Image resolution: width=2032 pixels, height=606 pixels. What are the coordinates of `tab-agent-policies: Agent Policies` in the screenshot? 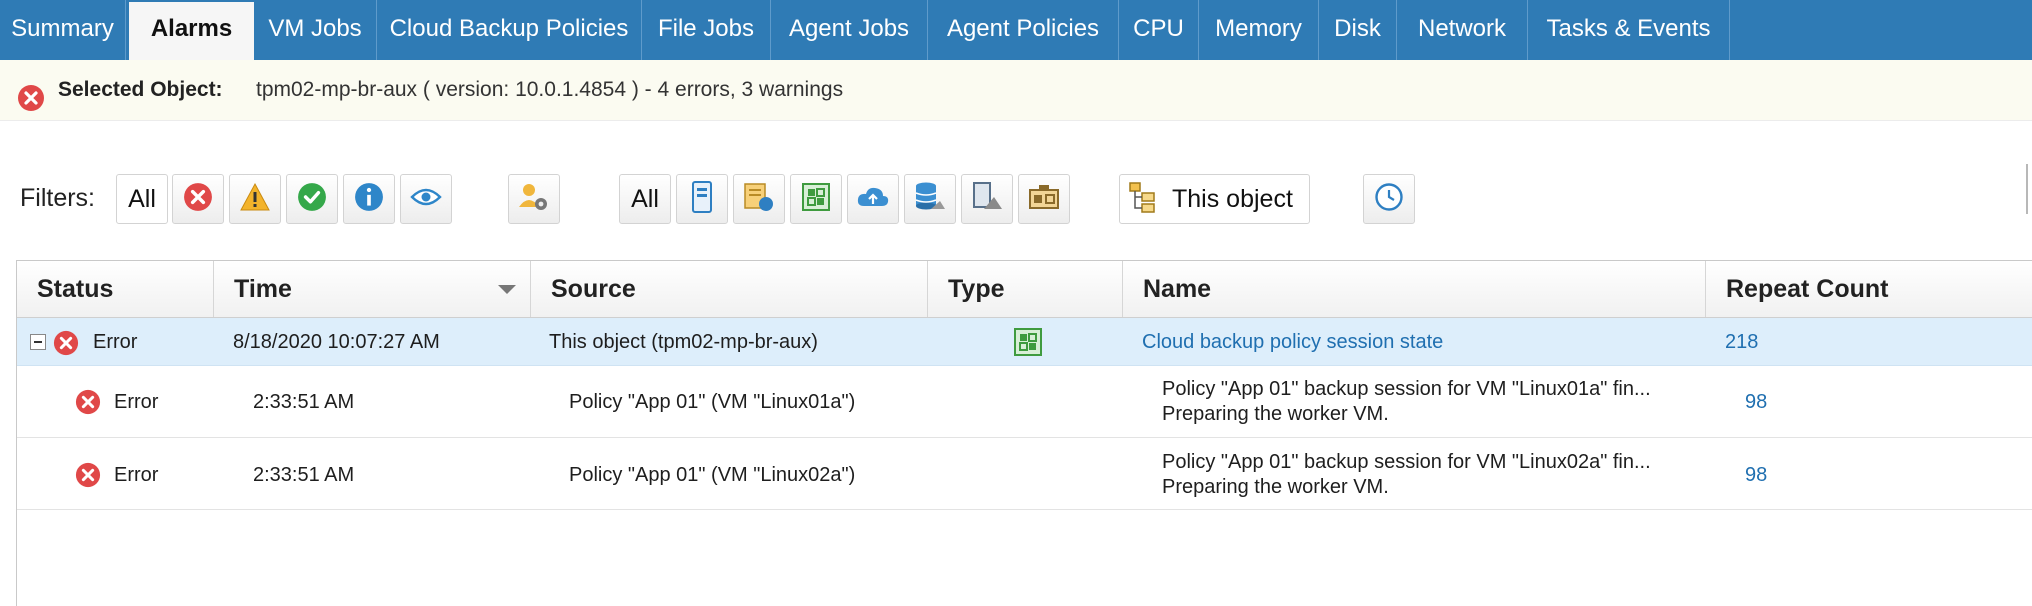 It's located at (1023, 30).